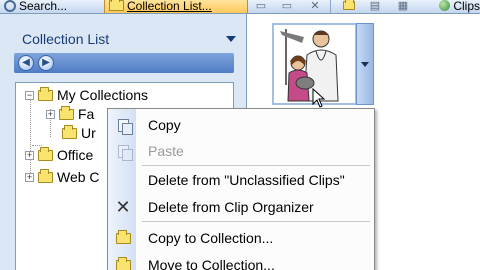 The height and width of the screenshot is (270, 480). I want to click on tree-item-label: Fa, so click(86, 114).